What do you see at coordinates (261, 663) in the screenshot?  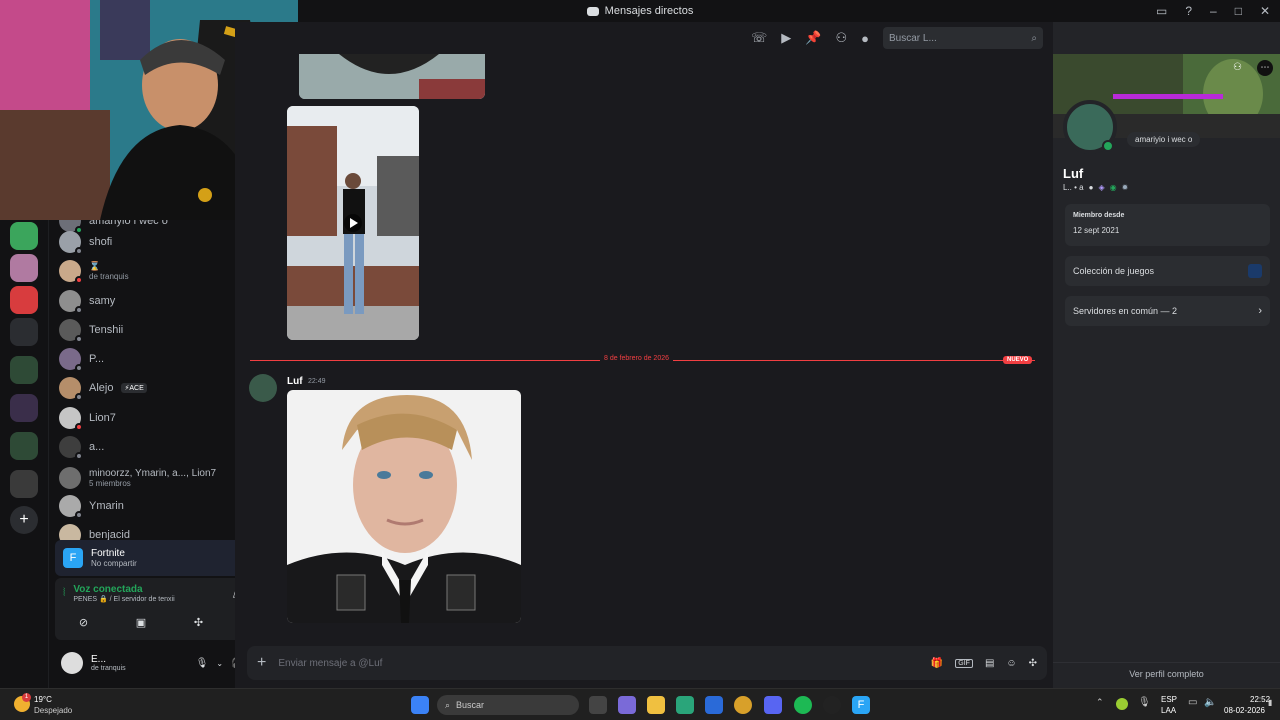 I see `add-attachment-icon: +` at bounding box center [261, 663].